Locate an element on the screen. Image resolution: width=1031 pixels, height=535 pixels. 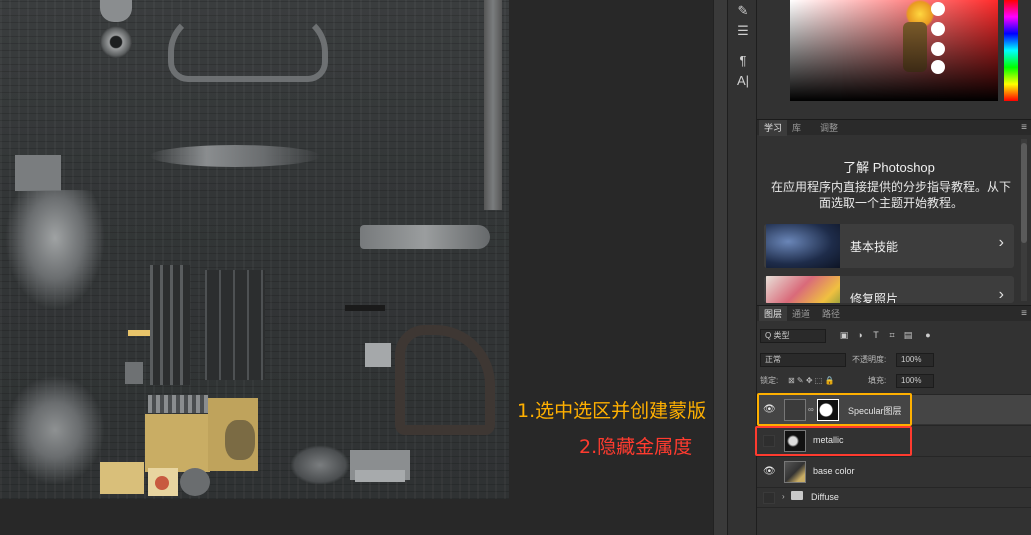
tab-channels: 通道 is located at coordinates (801, 314).